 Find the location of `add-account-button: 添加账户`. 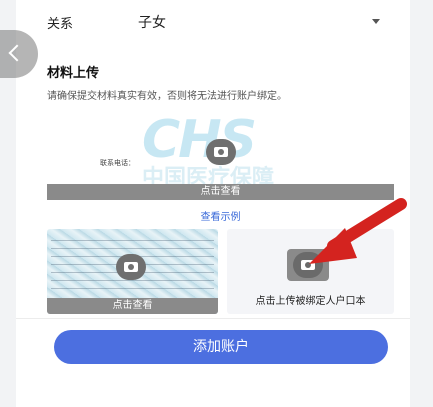

add-account-button: 添加账户 is located at coordinates (221, 347).